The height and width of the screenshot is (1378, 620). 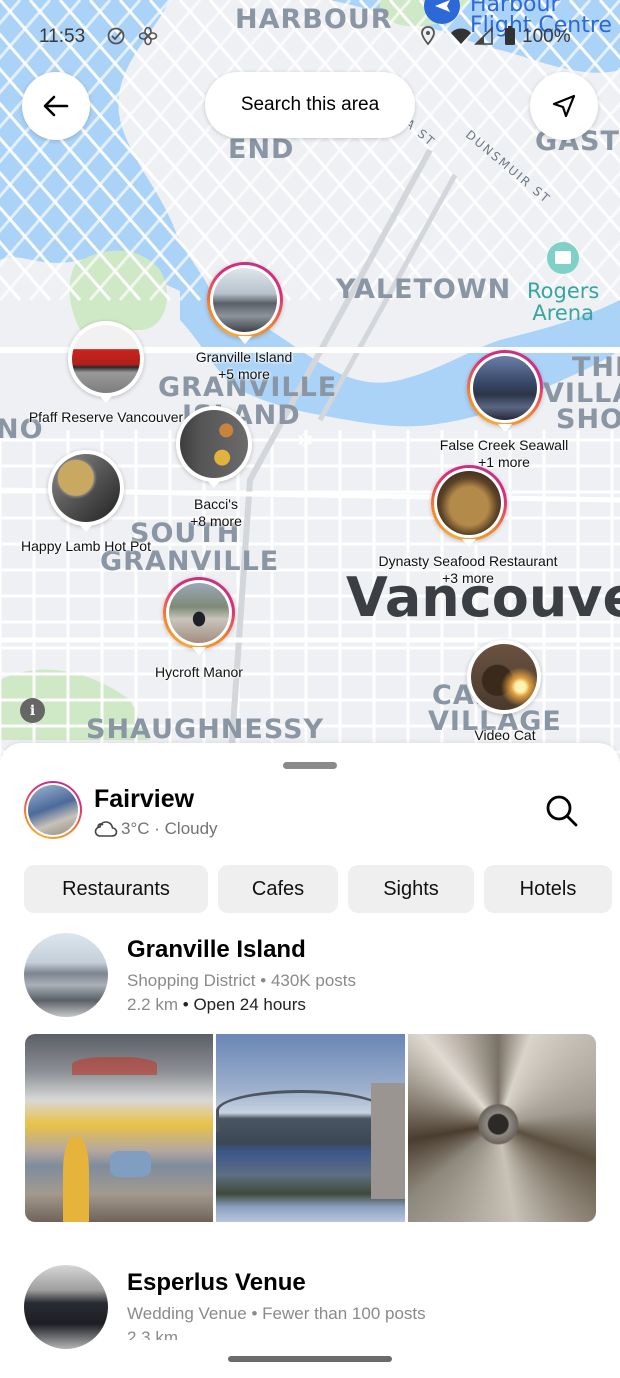 I want to click on home-indicator, so click(x=310, y=1359).